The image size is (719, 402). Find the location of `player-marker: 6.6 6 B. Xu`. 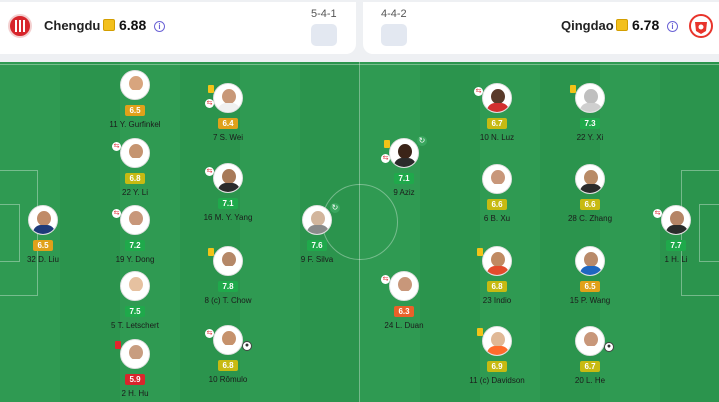

player-marker: 6.6 6 B. Xu is located at coordinates (497, 193).